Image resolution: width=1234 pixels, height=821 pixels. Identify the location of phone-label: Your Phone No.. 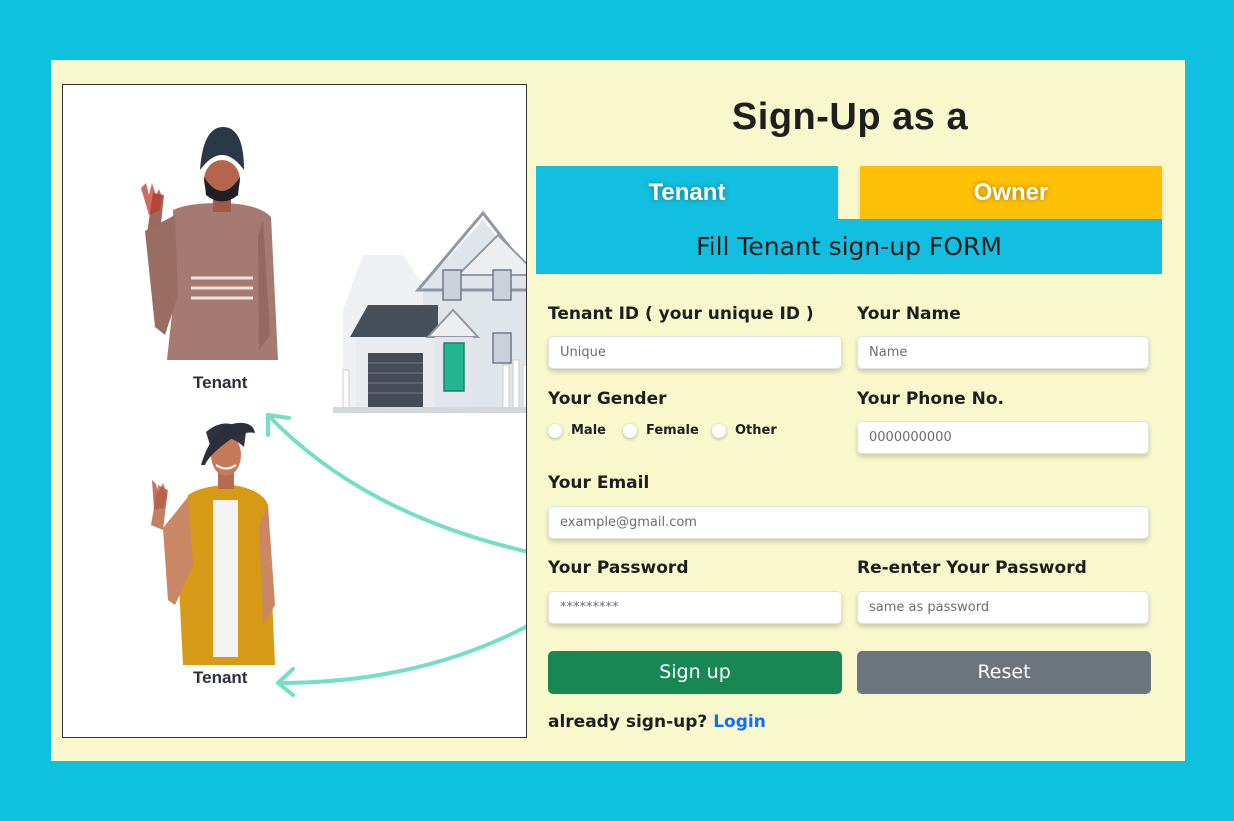
(930, 399).